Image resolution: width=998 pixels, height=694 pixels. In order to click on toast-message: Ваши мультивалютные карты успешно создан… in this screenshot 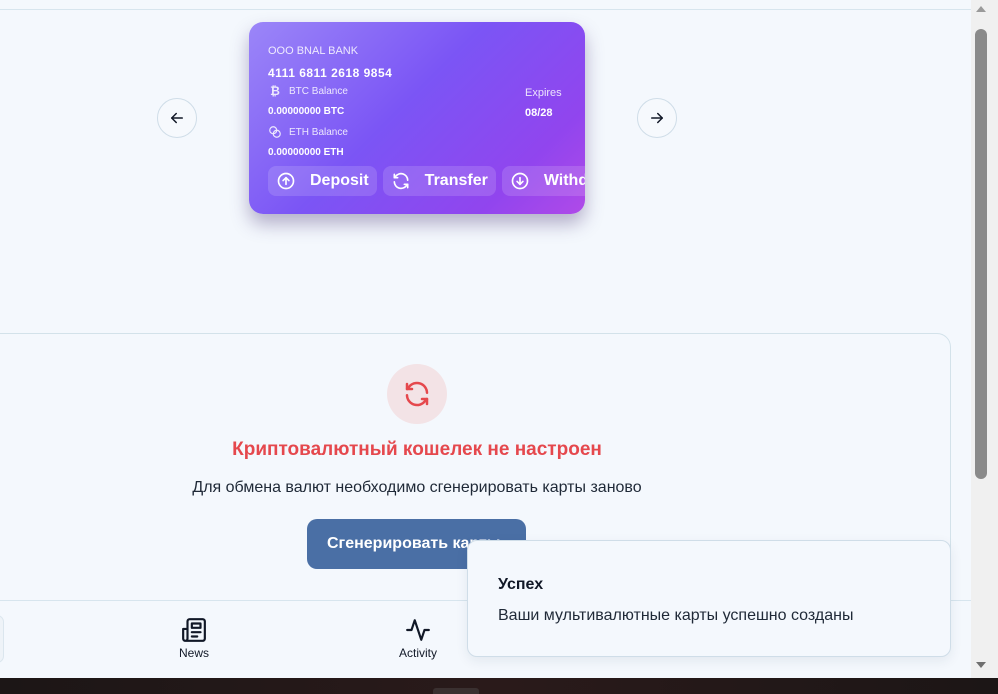, I will do `click(676, 615)`.